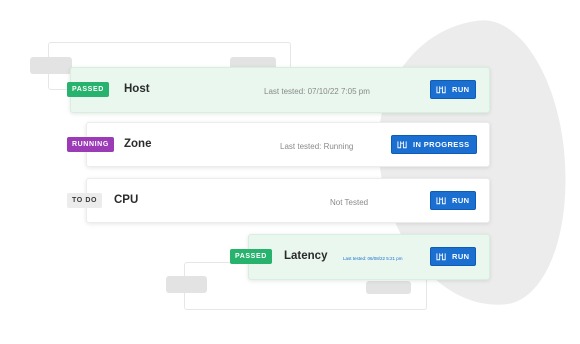 This screenshot has width=580, height=344. What do you see at coordinates (90, 144) in the screenshot?
I see `status-badge-running: RUNNING` at bounding box center [90, 144].